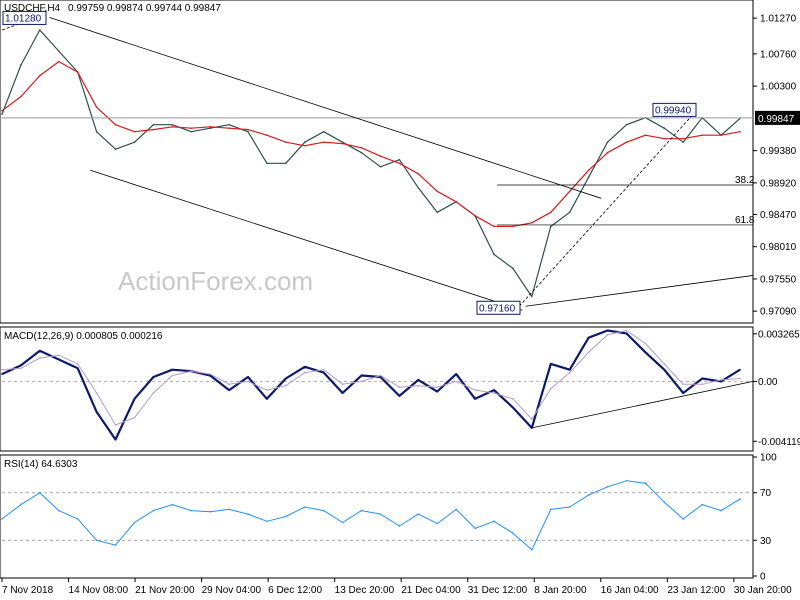  Describe the element at coordinates (23, 18) in the screenshot. I see `high-price-label: 1.01280` at that location.